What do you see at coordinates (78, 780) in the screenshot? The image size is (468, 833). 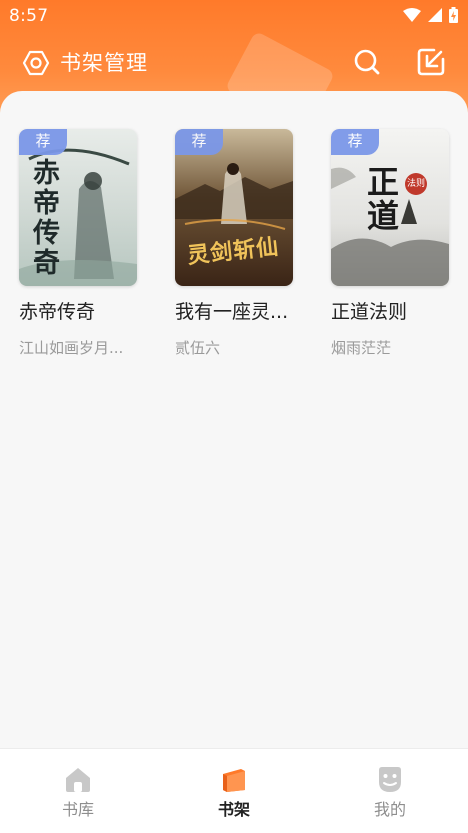 I see `home-icon` at bounding box center [78, 780].